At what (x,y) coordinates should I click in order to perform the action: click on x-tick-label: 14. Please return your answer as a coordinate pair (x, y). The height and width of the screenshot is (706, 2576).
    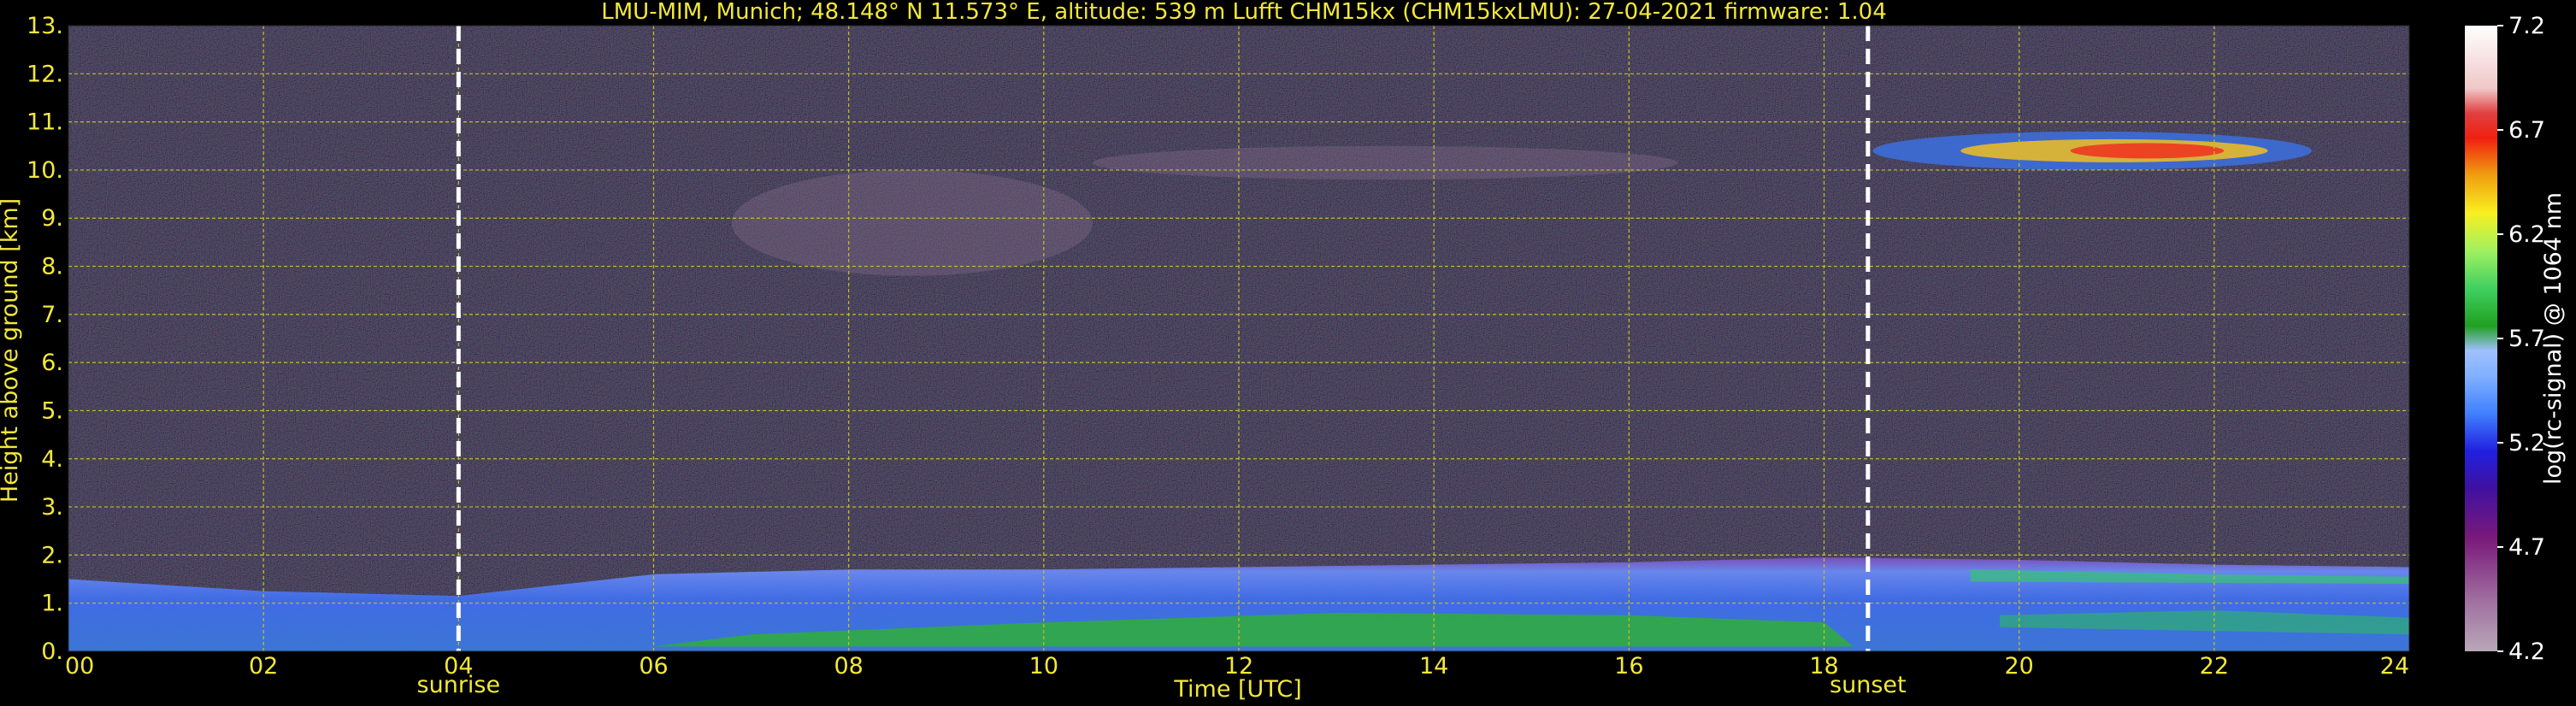
    Looking at the image, I should click on (1433, 666).